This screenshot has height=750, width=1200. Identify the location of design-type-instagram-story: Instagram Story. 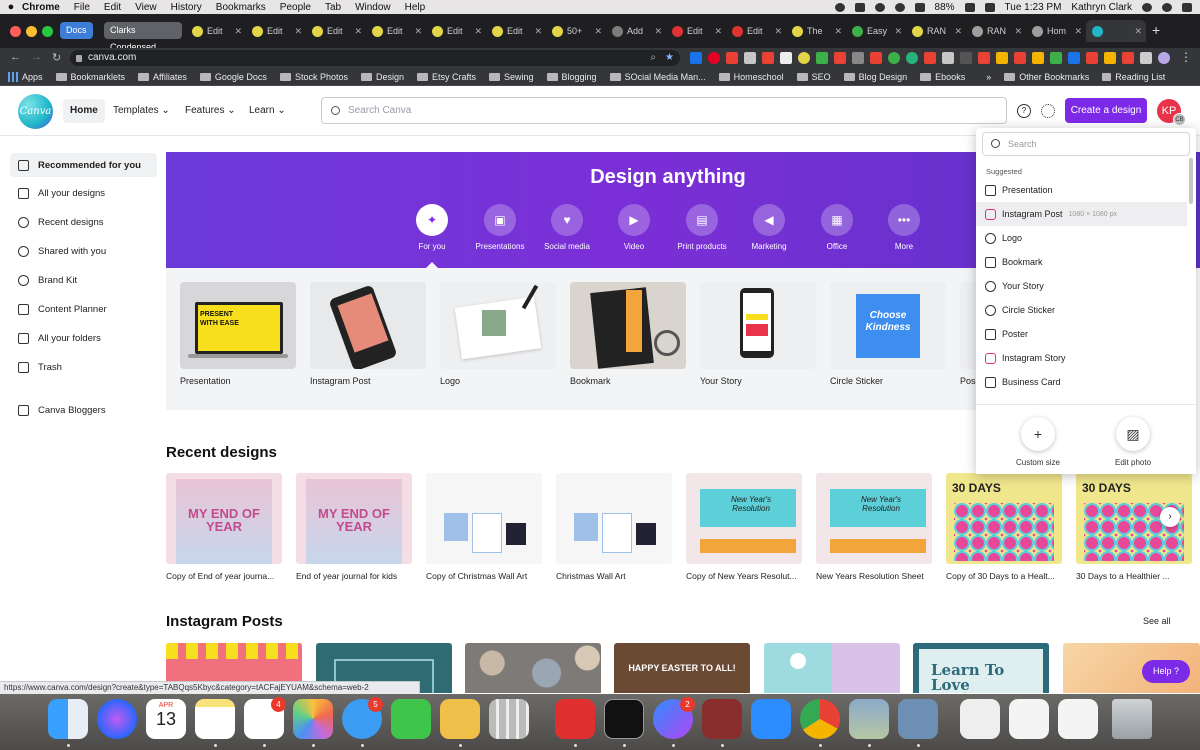
(1081, 358).